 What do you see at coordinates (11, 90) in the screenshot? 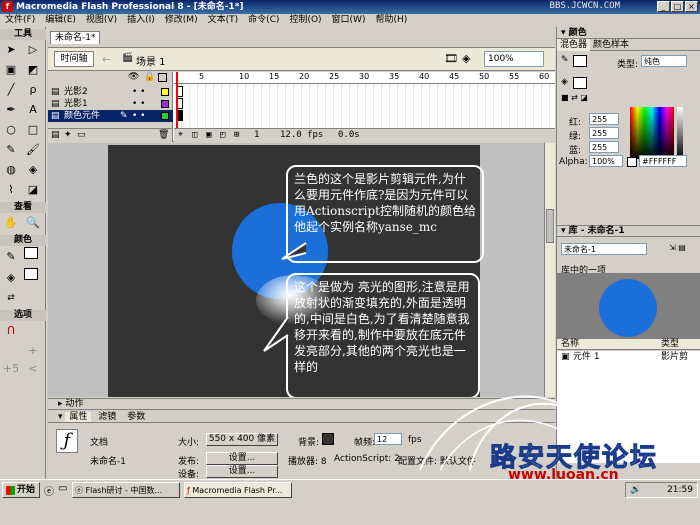
I see `line-tool-icon: ╱` at bounding box center [11, 90].